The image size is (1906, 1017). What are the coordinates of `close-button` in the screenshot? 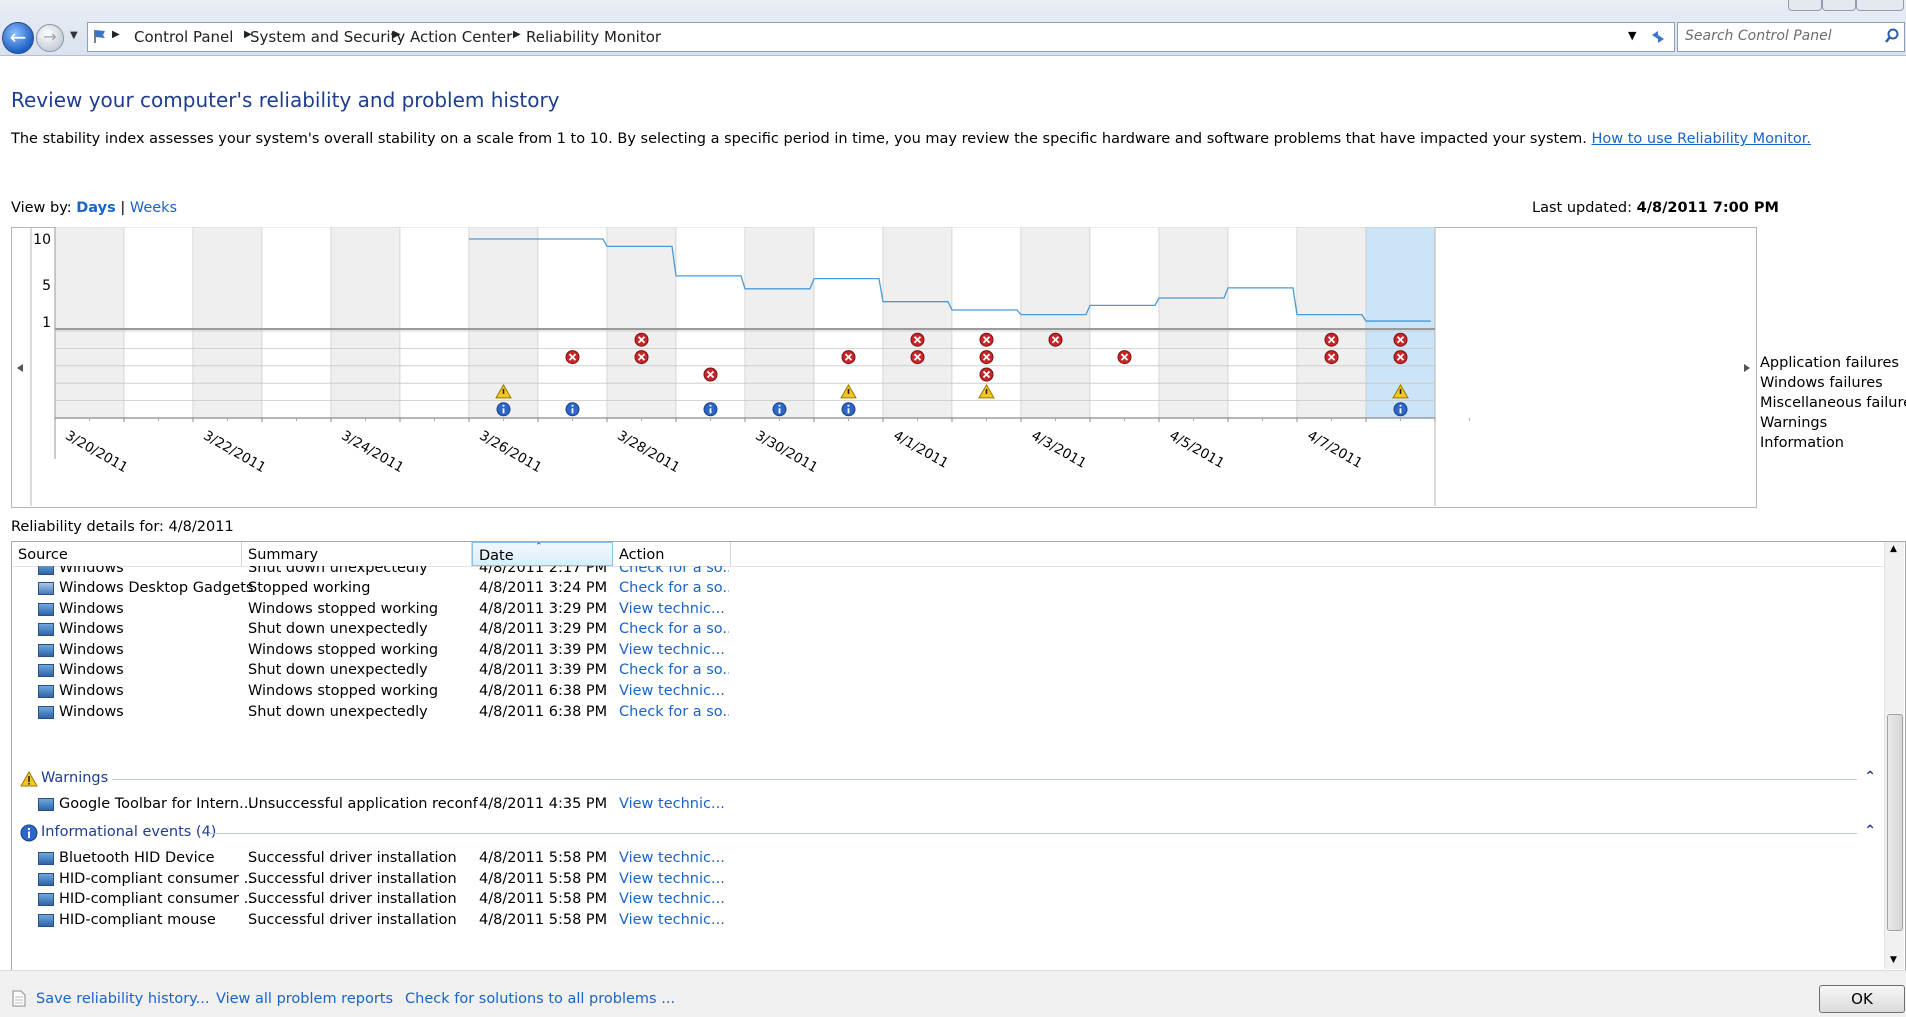 It's located at (1880, 5).